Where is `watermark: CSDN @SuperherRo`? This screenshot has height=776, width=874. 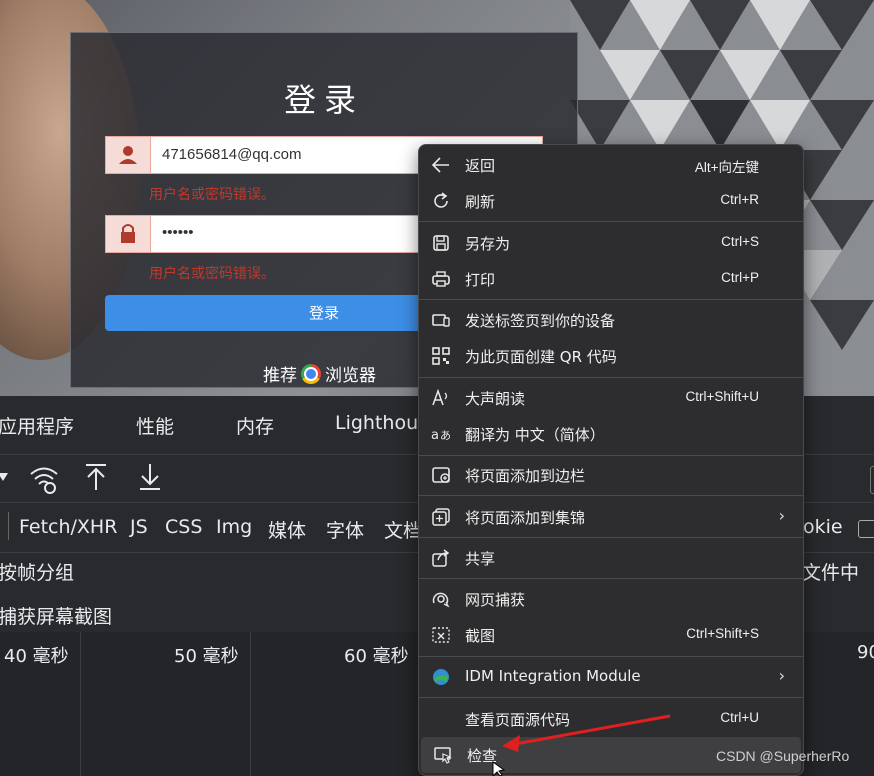
watermark: CSDN @SuperherRo is located at coordinates (783, 756).